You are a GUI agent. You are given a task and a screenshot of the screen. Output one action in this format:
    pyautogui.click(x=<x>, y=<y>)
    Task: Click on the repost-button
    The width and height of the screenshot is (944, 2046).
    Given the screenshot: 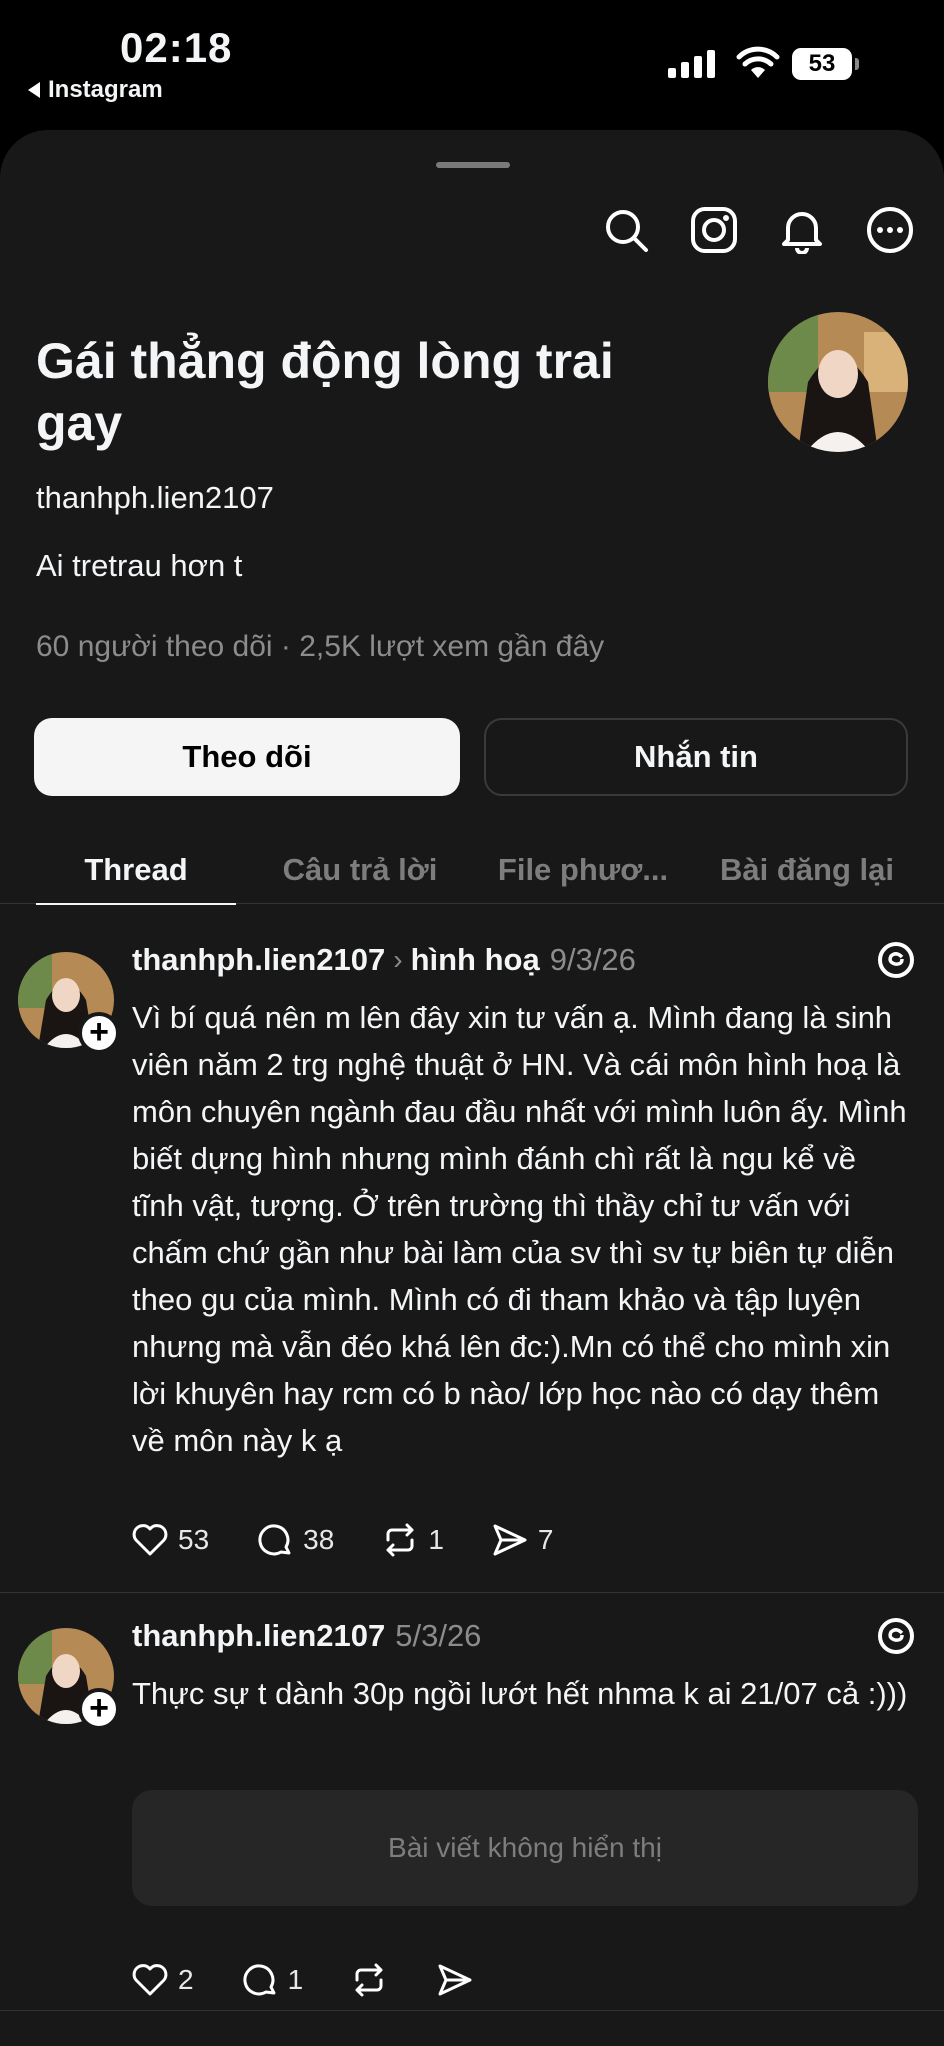 What is the action you would take?
    pyautogui.click(x=369, y=1980)
    